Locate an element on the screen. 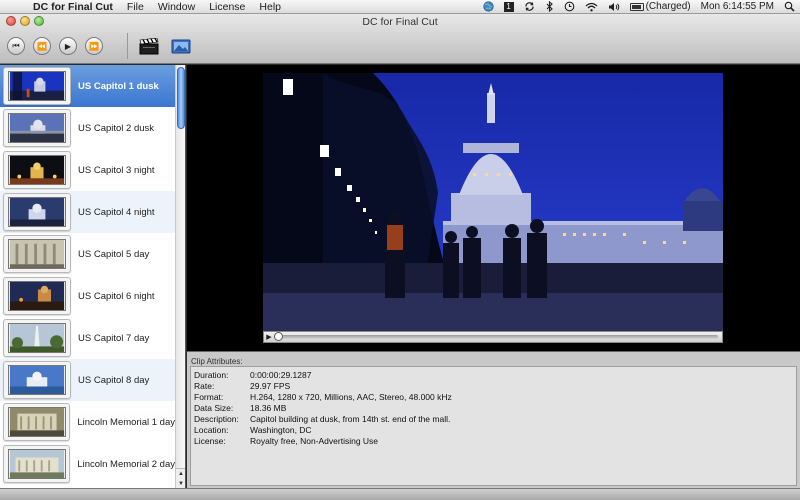  skip-back-button: ⏮ is located at coordinates (16, 46).